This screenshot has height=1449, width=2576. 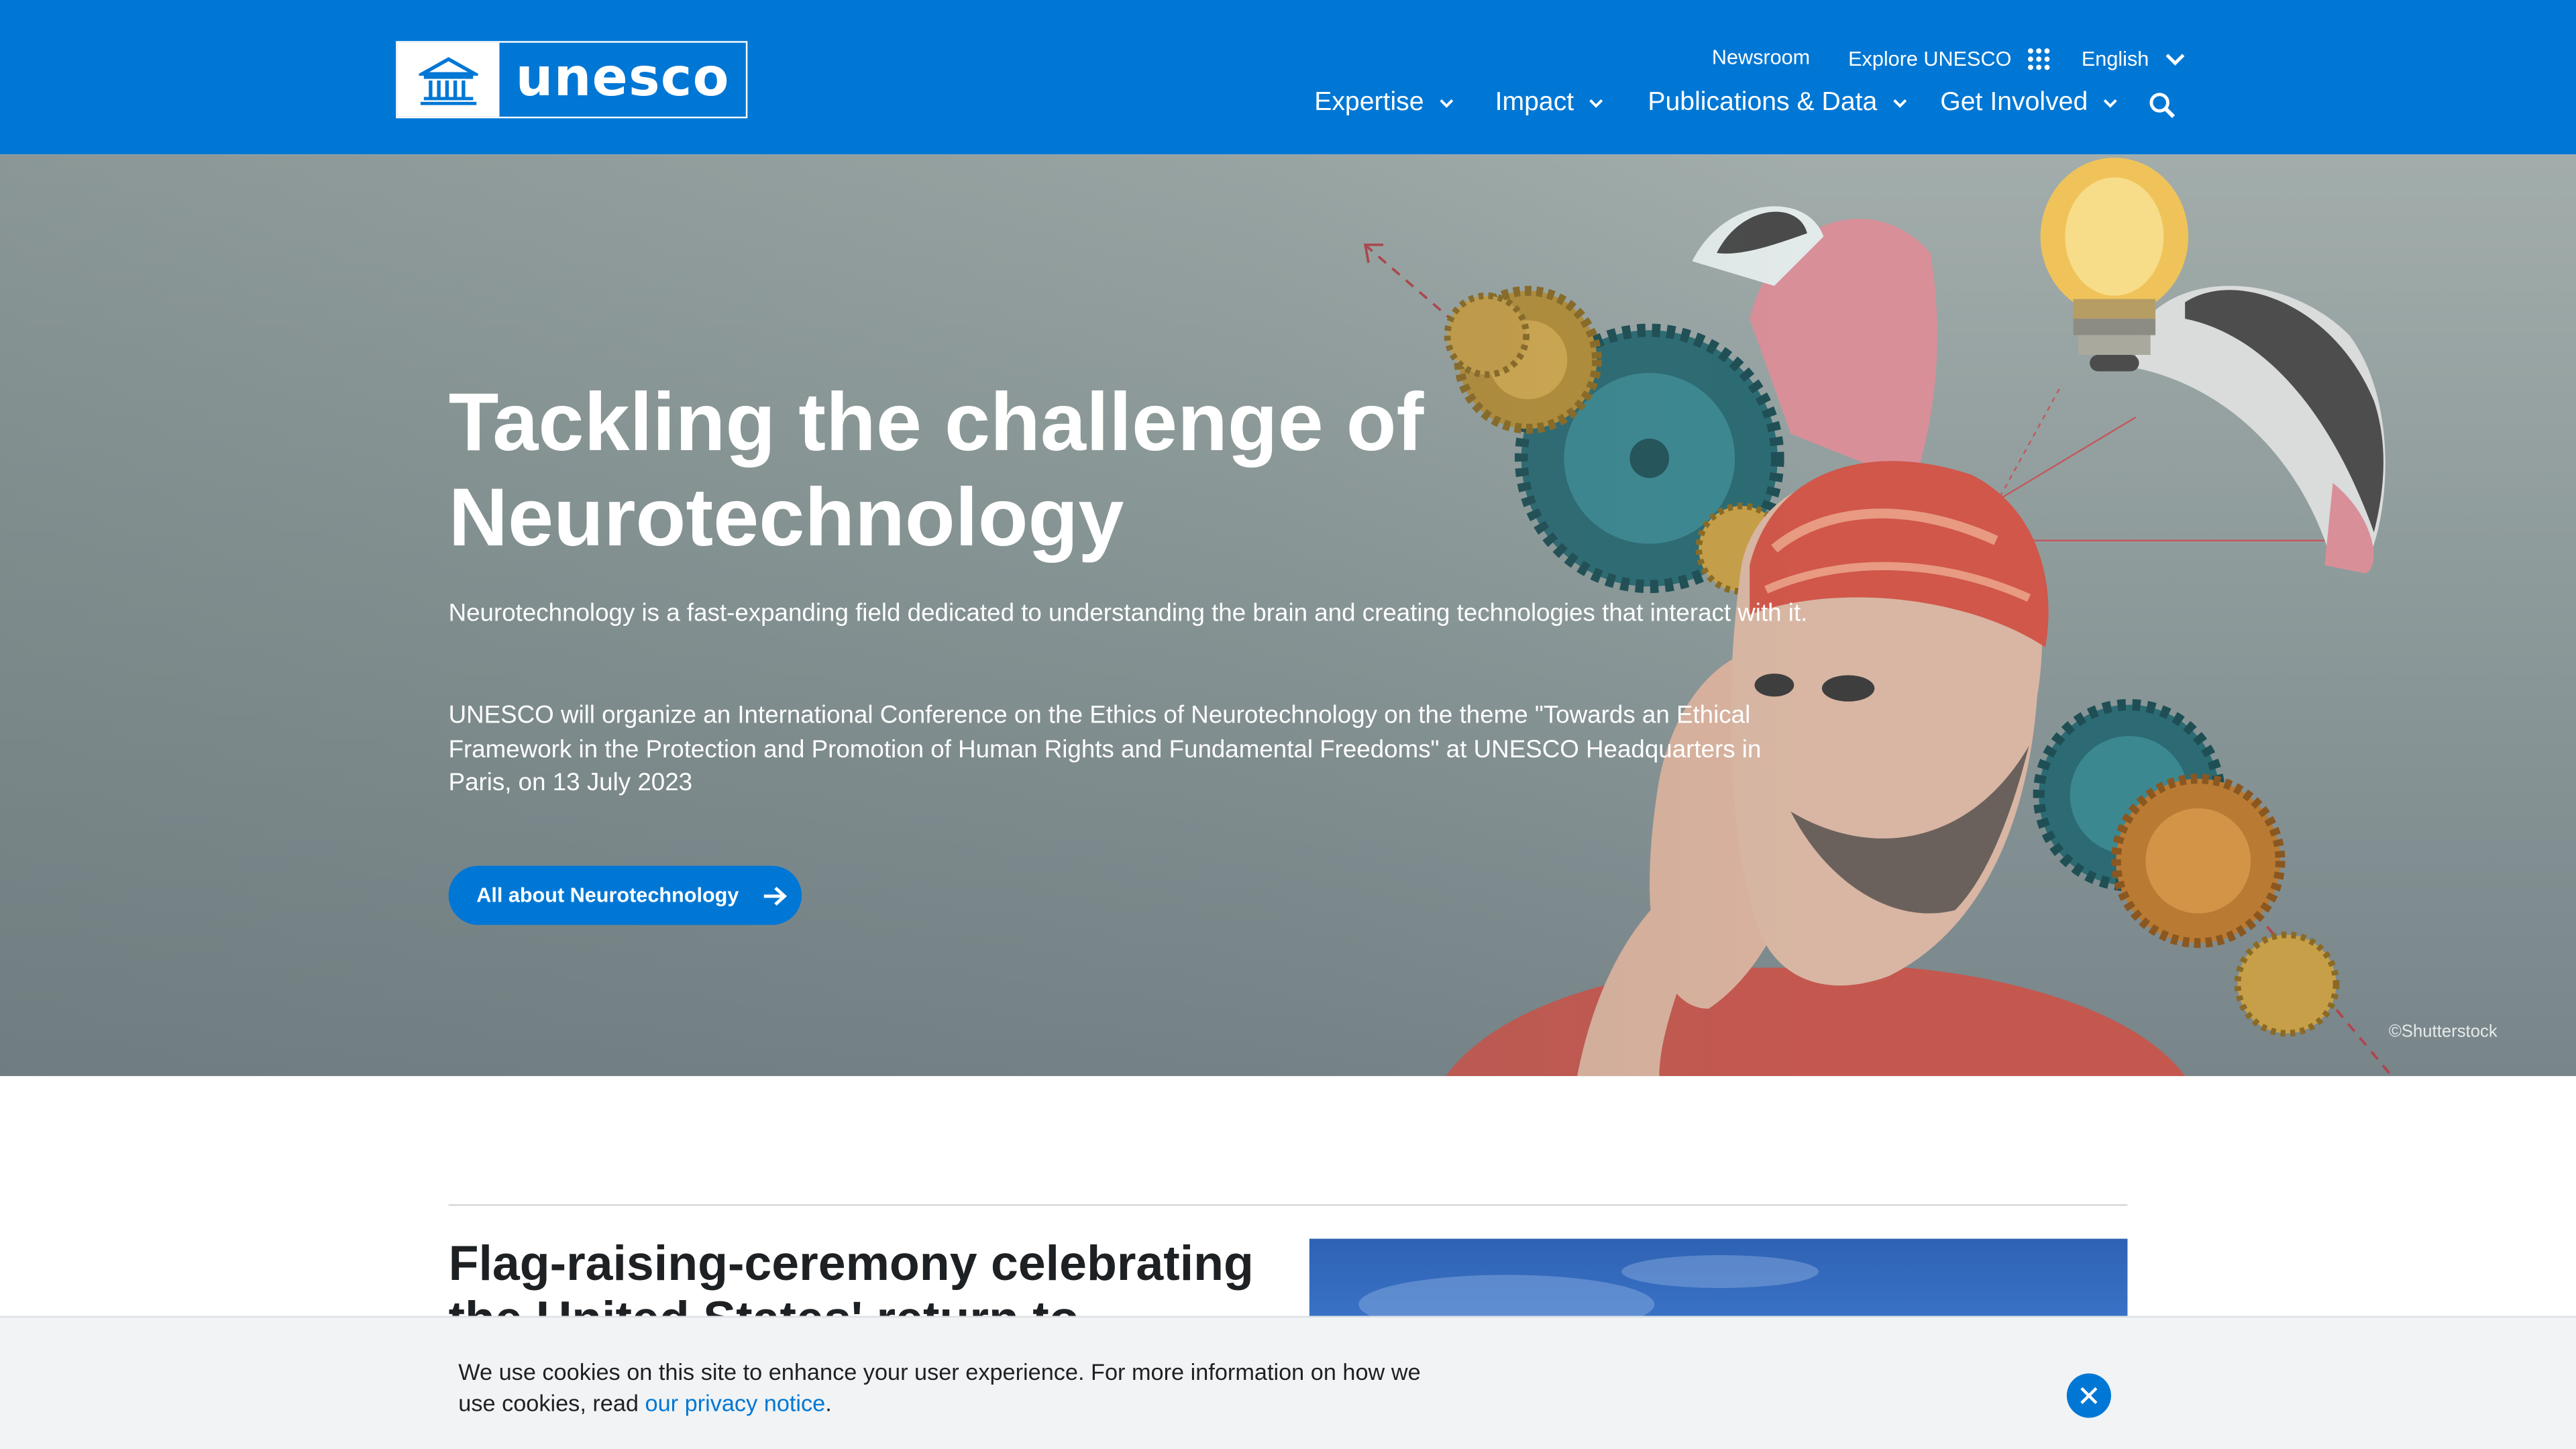 I want to click on newsroom-link: Newsroom, so click(x=1761, y=57).